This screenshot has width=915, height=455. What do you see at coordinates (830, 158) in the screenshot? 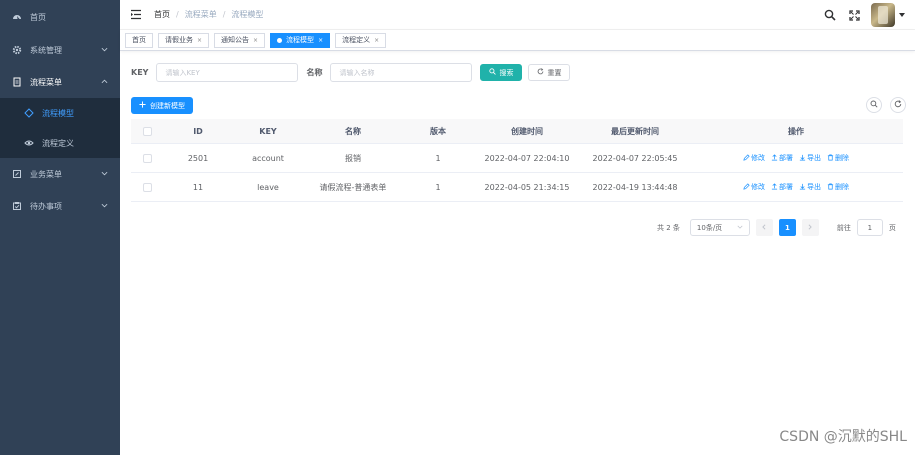
I see `trash-icon` at bounding box center [830, 158].